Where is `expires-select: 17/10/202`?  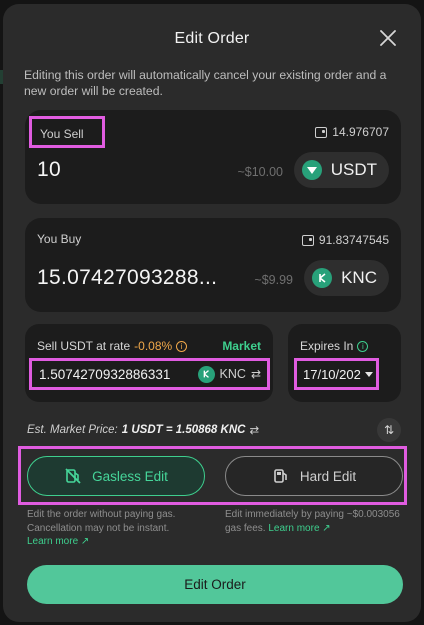 expires-select: 17/10/202 is located at coordinates (336, 374).